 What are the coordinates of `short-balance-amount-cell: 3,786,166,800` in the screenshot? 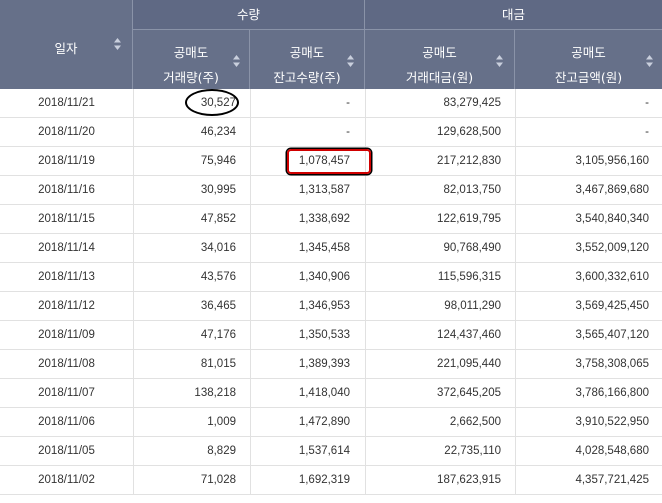 It's located at (588, 393).